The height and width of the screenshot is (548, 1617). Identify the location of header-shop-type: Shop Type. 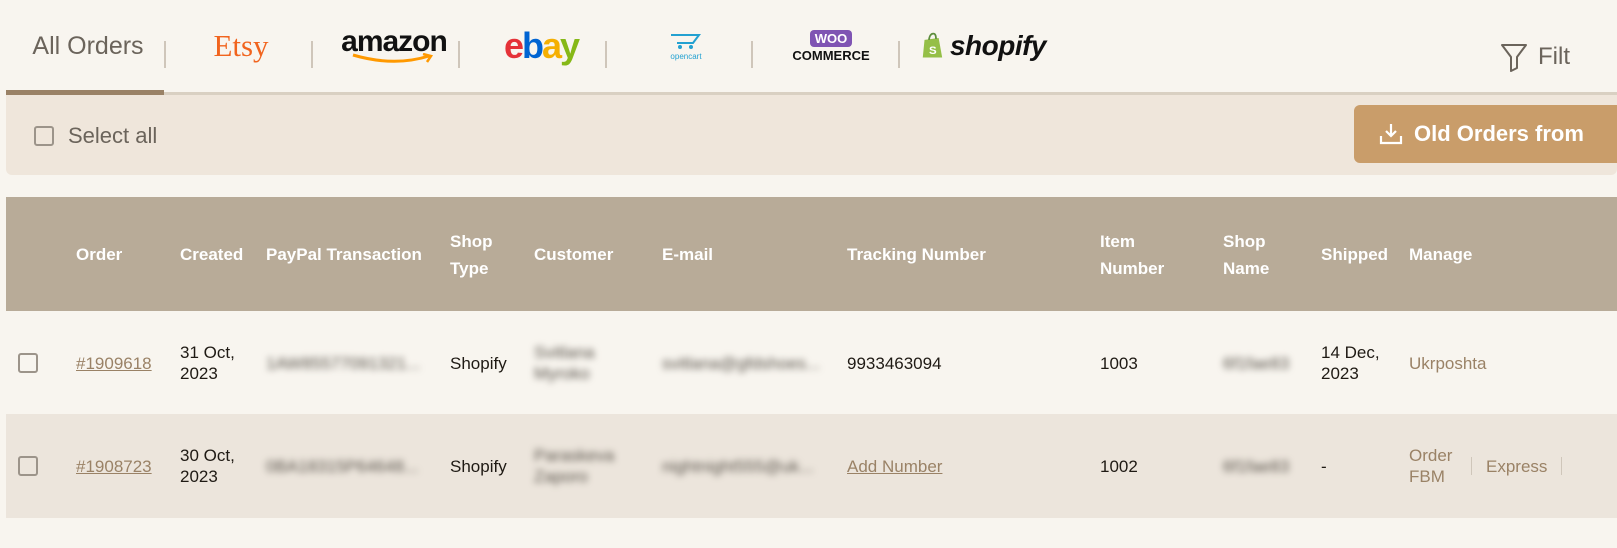
(471, 254).